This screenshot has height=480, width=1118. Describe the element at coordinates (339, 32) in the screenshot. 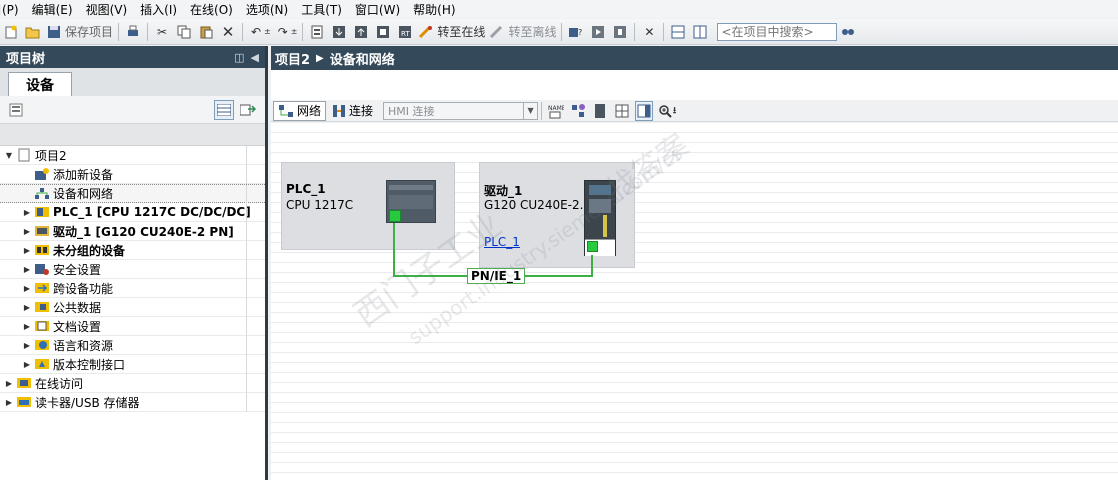

I see `download-button` at that location.